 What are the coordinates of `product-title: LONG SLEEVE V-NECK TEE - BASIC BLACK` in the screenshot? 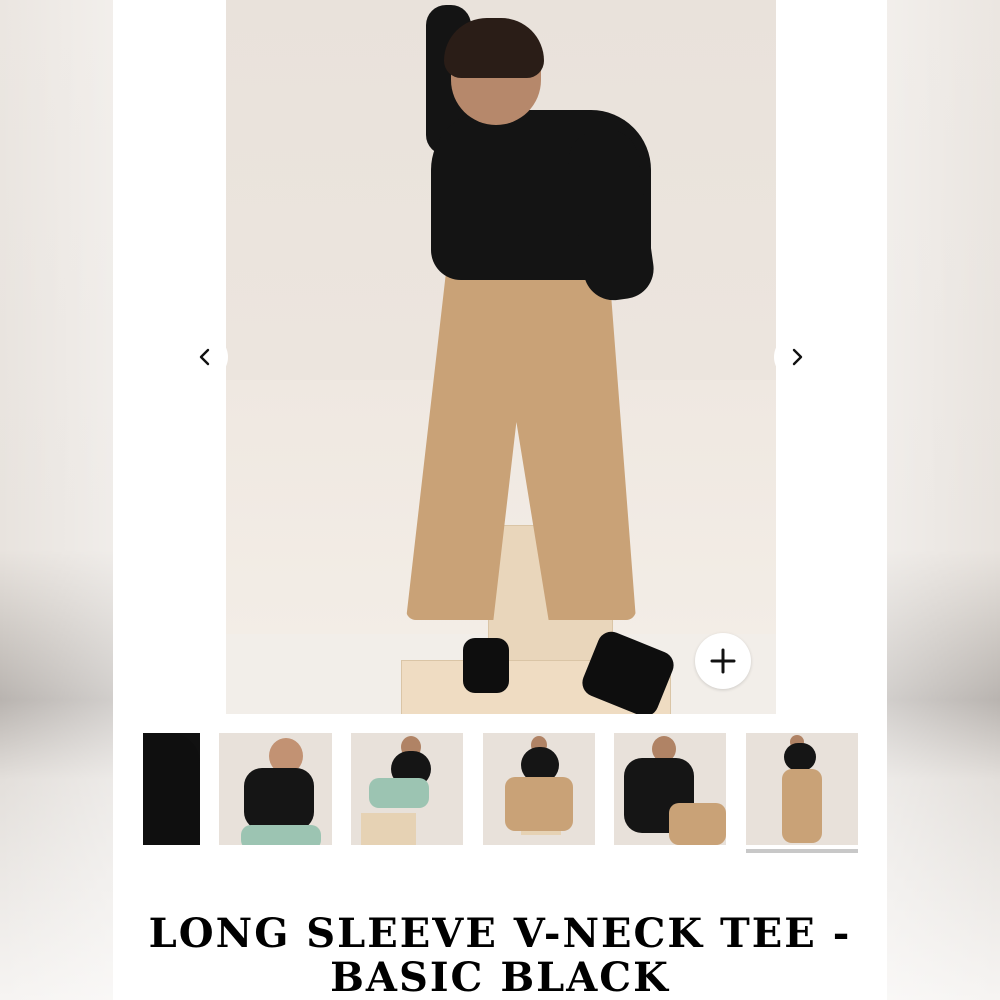 It's located at (500, 955).